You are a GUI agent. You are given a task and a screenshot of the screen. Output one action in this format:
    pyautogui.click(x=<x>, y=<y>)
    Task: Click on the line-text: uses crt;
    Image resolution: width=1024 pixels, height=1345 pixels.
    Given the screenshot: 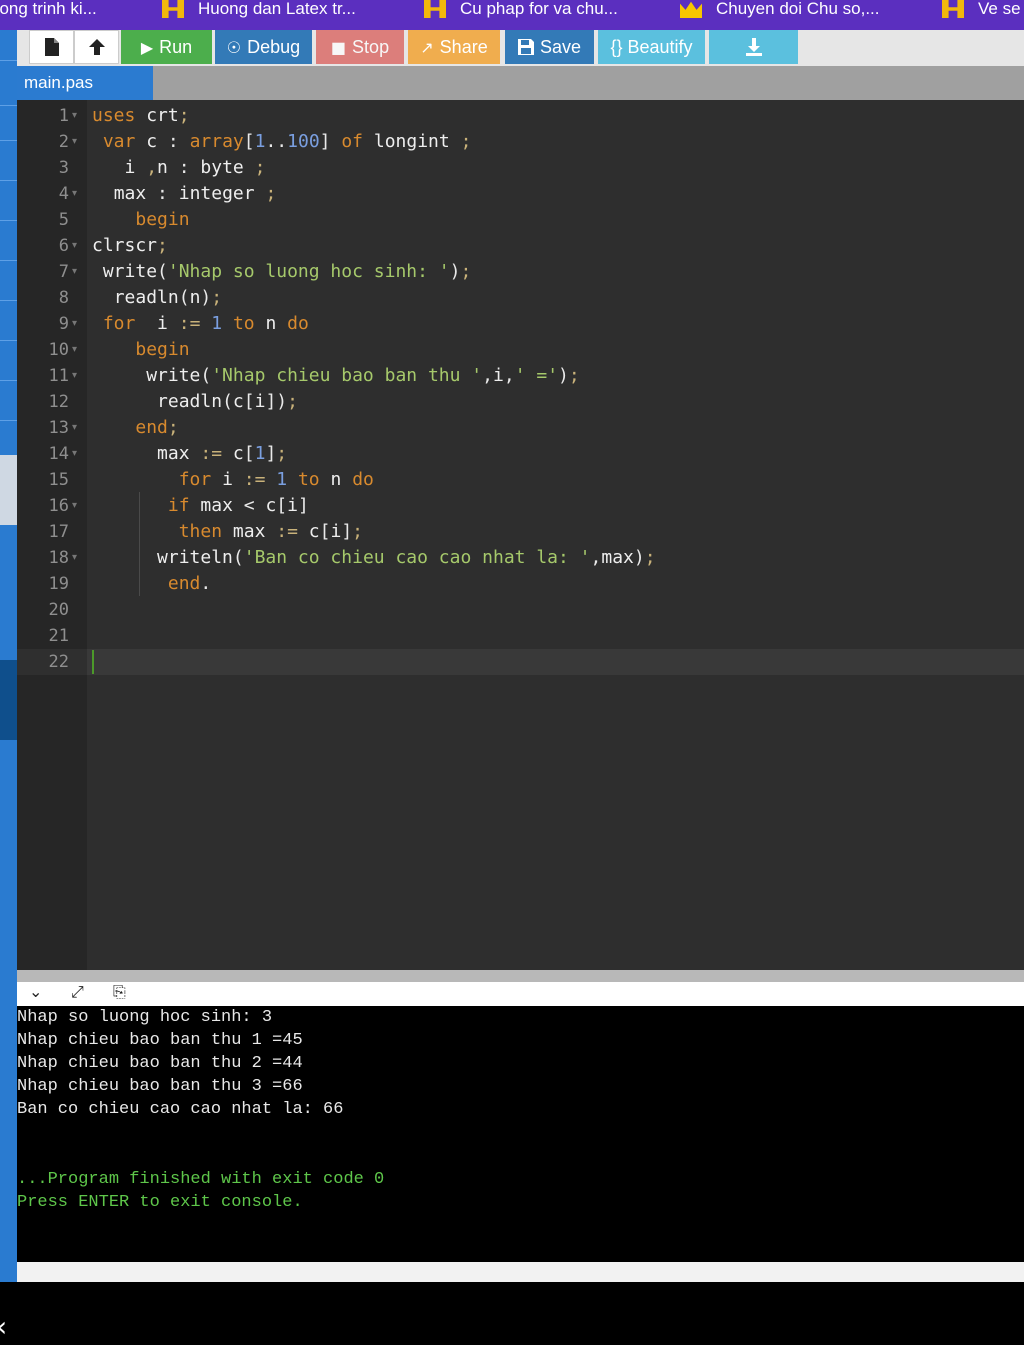 What is the action you would take?
    pyautogui.click(x=141, y=115)
    